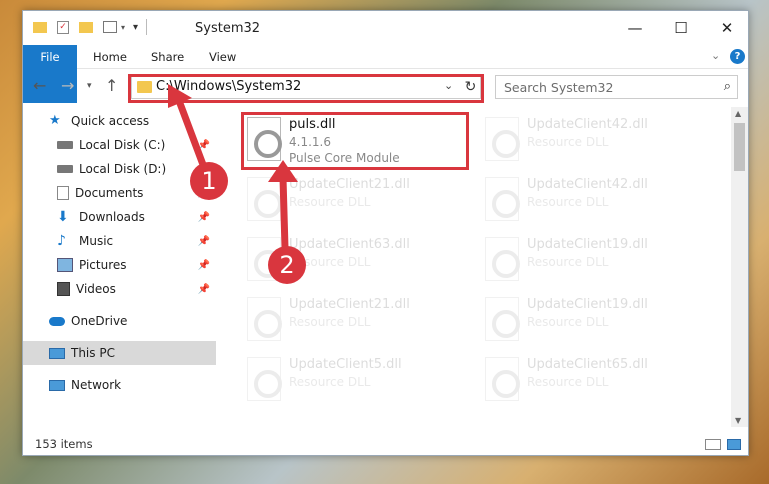 The image size is (769, 484). Describe the element at coordinates (119, 385) in the screenshot. I see `sidebar-item-network: Network` at that location.